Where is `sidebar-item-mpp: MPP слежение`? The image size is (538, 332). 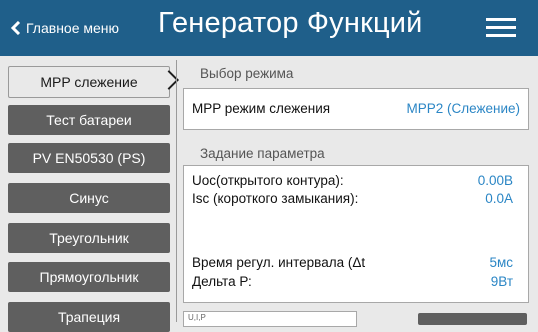 sidebar-item-mpp: MPP слежение is located at coordinates (89, 82).